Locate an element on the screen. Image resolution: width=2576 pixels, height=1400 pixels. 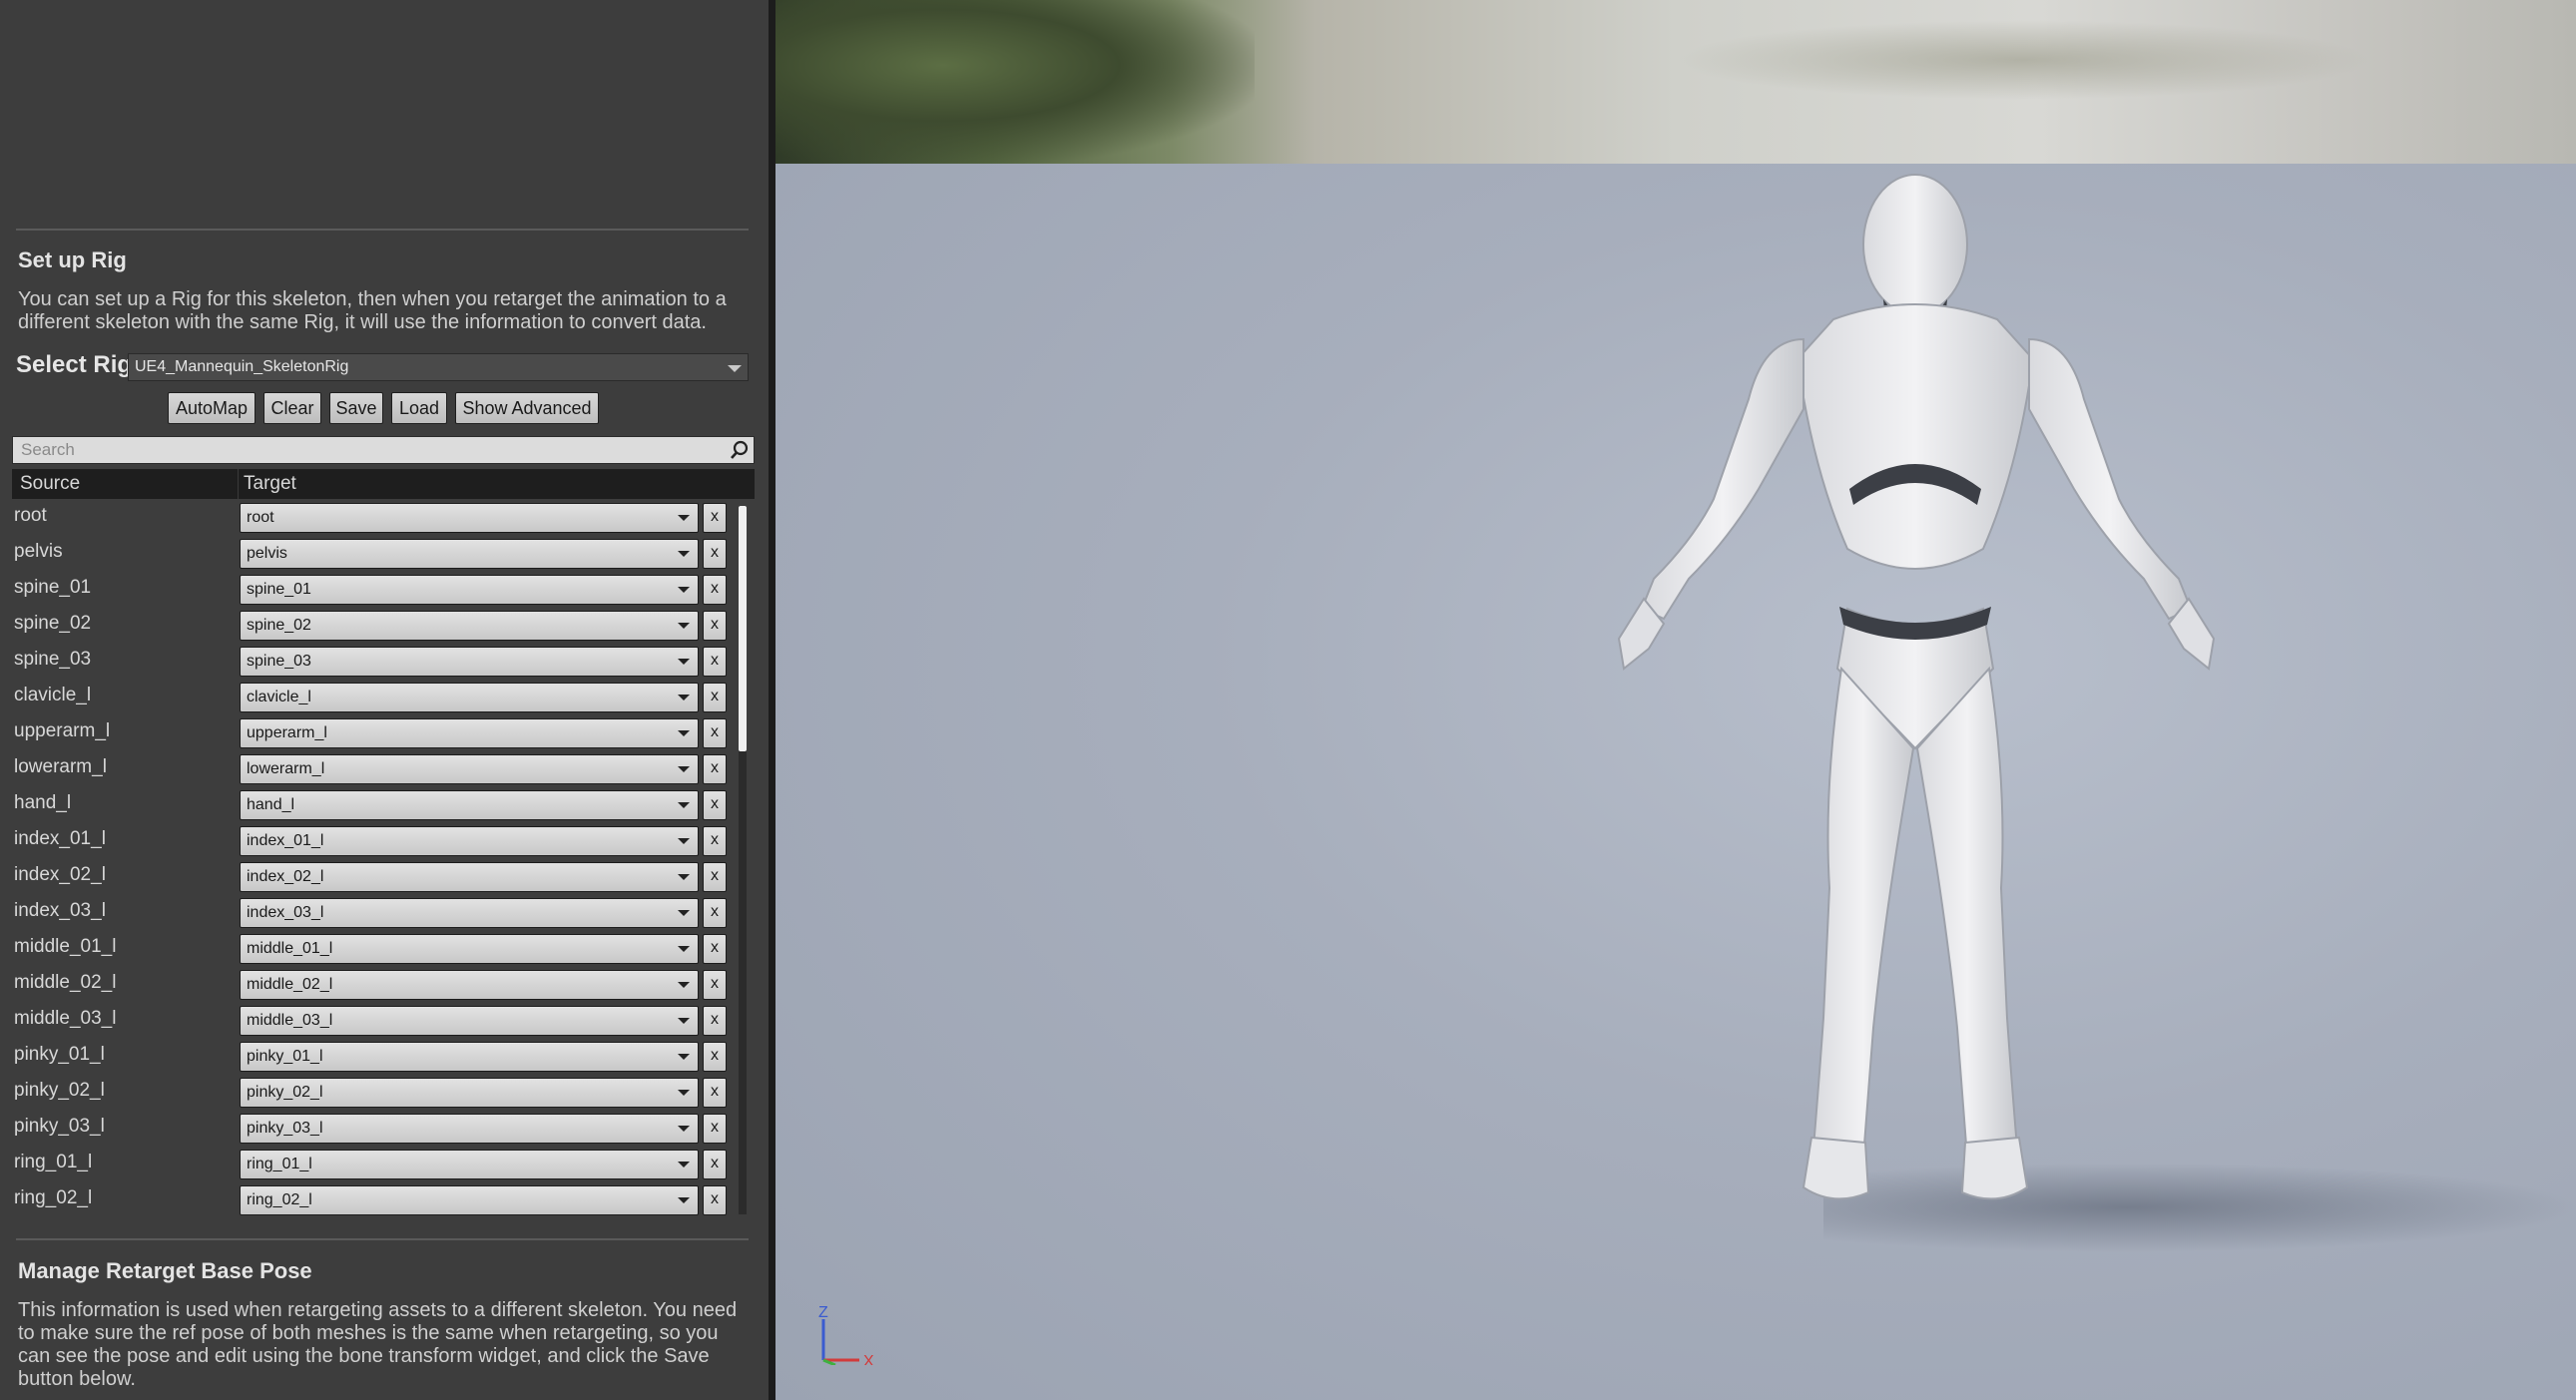
source-bone-label: index_01_l is located at coordinates (60, 838).